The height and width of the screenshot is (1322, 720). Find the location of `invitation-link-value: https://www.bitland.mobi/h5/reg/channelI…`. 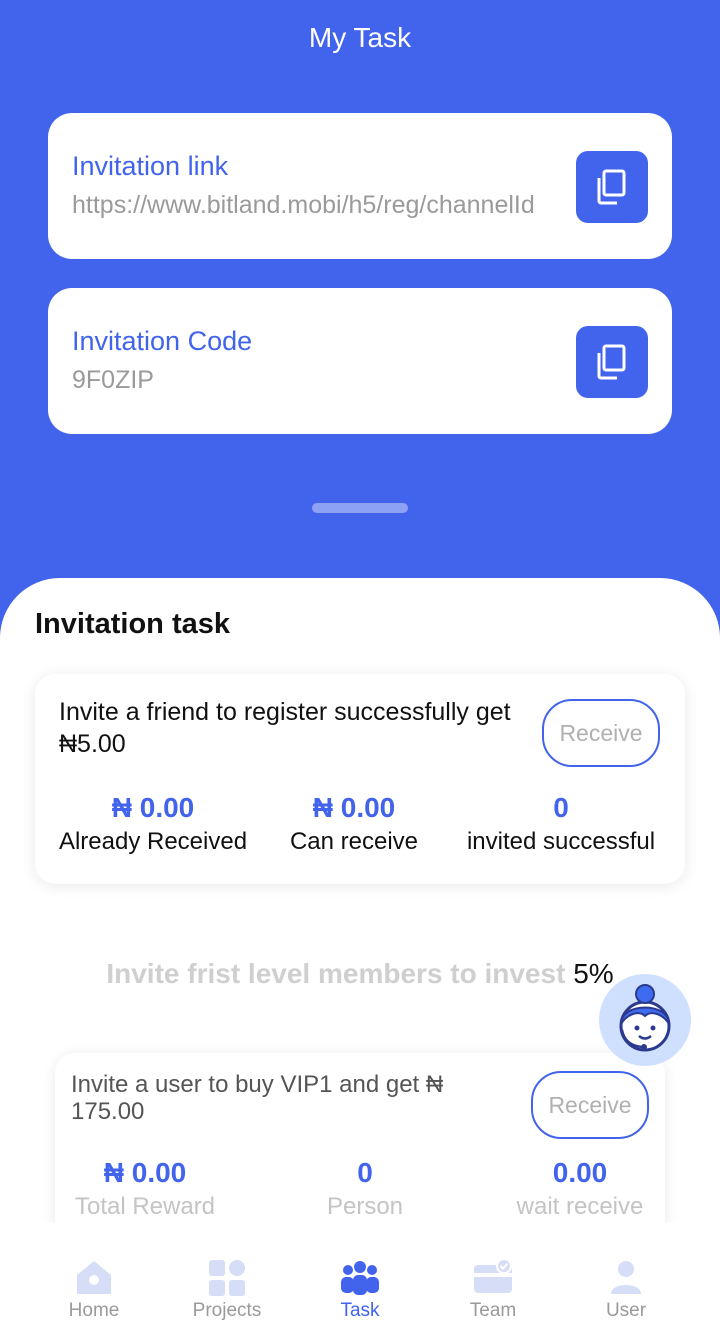

invitation-link-value: https://www.bitland.mobi/h5/reg/channelI… is located at coordinates (303, 205).